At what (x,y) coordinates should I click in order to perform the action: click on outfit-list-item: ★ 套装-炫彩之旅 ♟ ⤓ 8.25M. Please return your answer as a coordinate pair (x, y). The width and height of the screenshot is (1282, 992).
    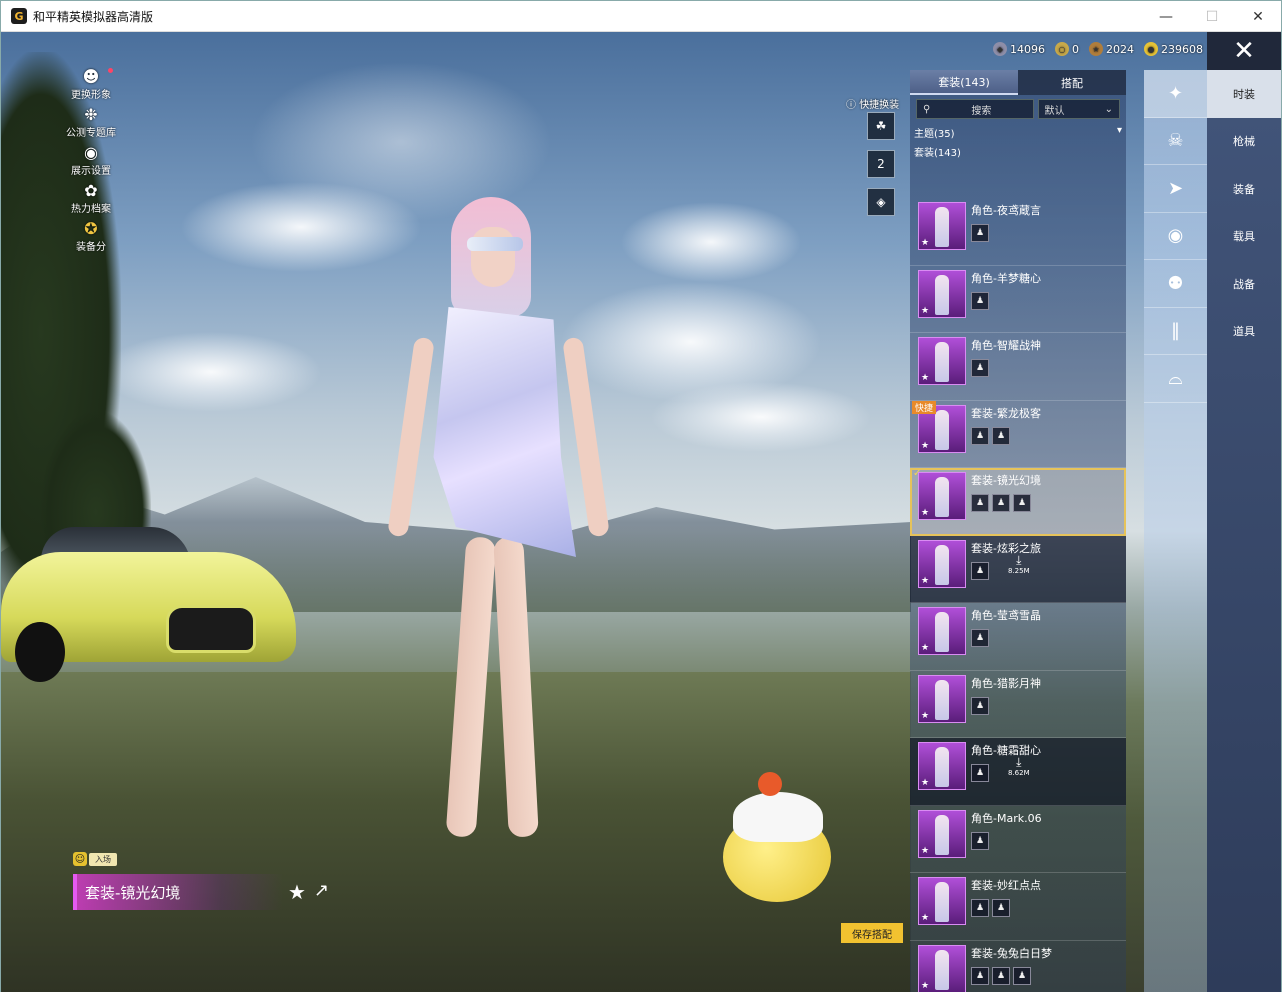
    Looking at the image, I should click on (1018, 569).